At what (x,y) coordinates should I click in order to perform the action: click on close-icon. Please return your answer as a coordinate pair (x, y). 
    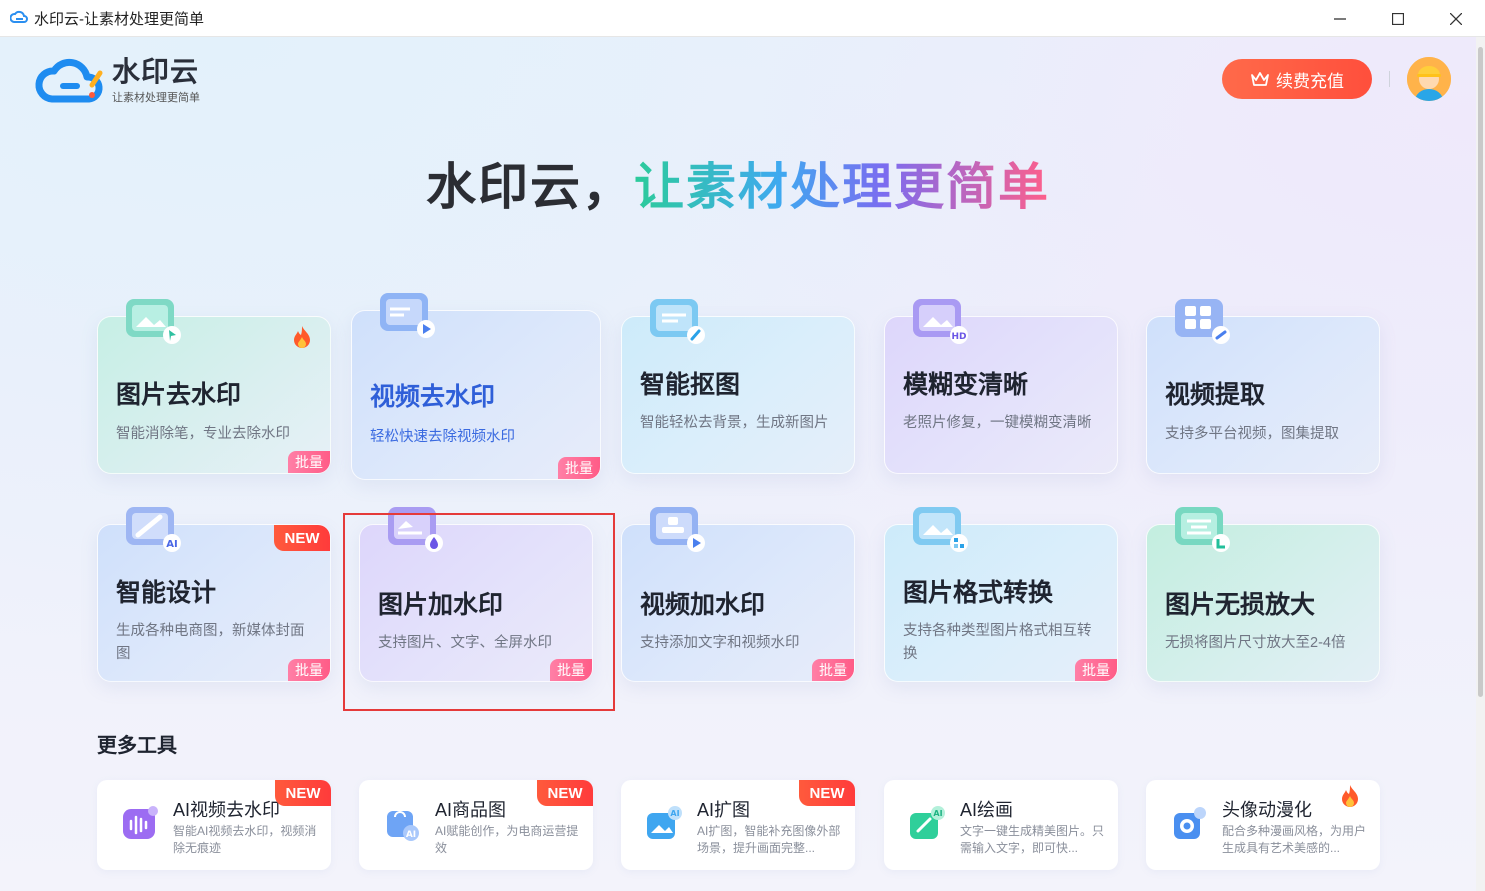
    Looking at the image, I should click on (1456, 18).